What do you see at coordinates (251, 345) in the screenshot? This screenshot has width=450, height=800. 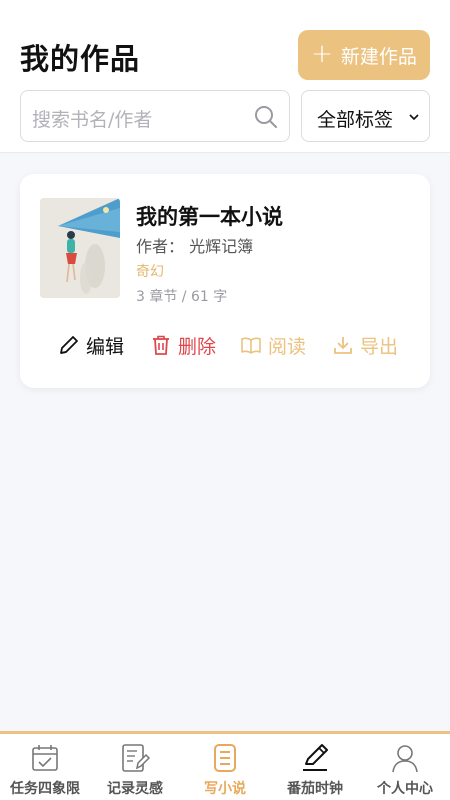 I see `open-book-icon` at bounding box center [251, 345].